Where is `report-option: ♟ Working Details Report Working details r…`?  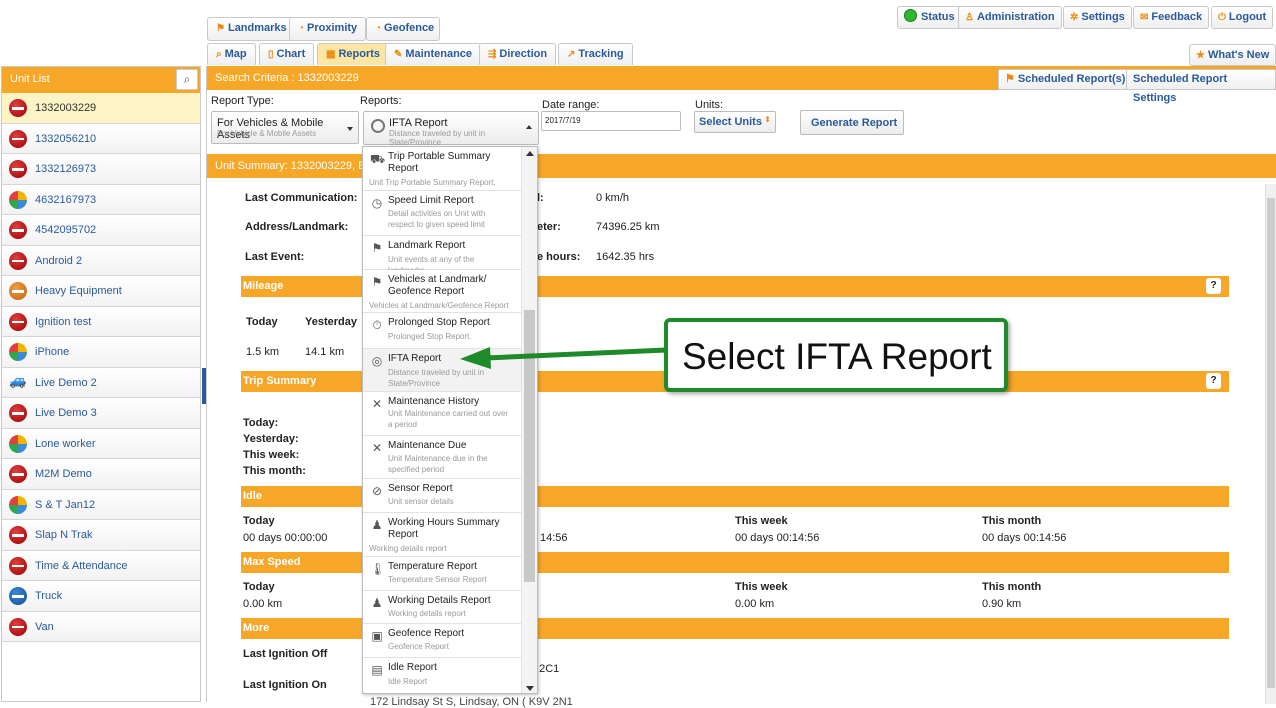
report-option: ♟ Working Details Report Working details r… is located at coordinates (442, 607).